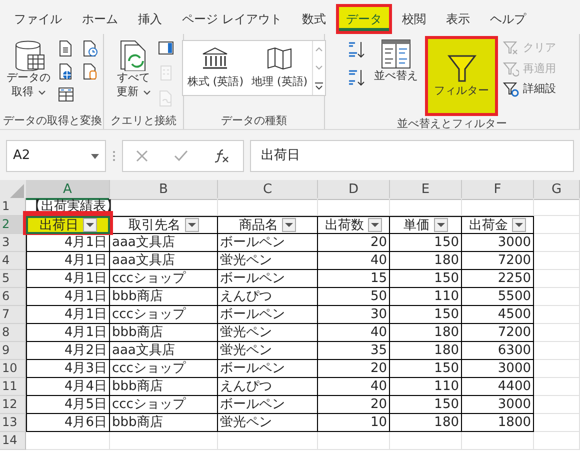 Image resolution: width=580 pixels, height=462 pixels. I want to click on ribbon-tab: ホーム, so click(100, 19).